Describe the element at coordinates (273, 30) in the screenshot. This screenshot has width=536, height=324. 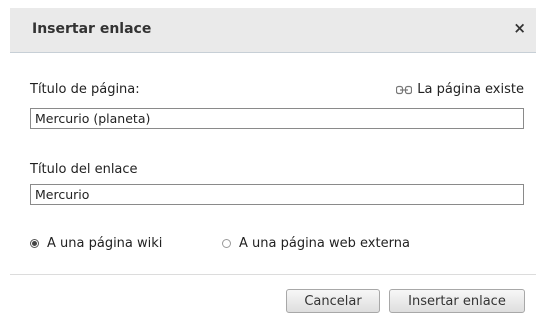
I see `dialog-titlebar: Insertar enlace ×` at that location.